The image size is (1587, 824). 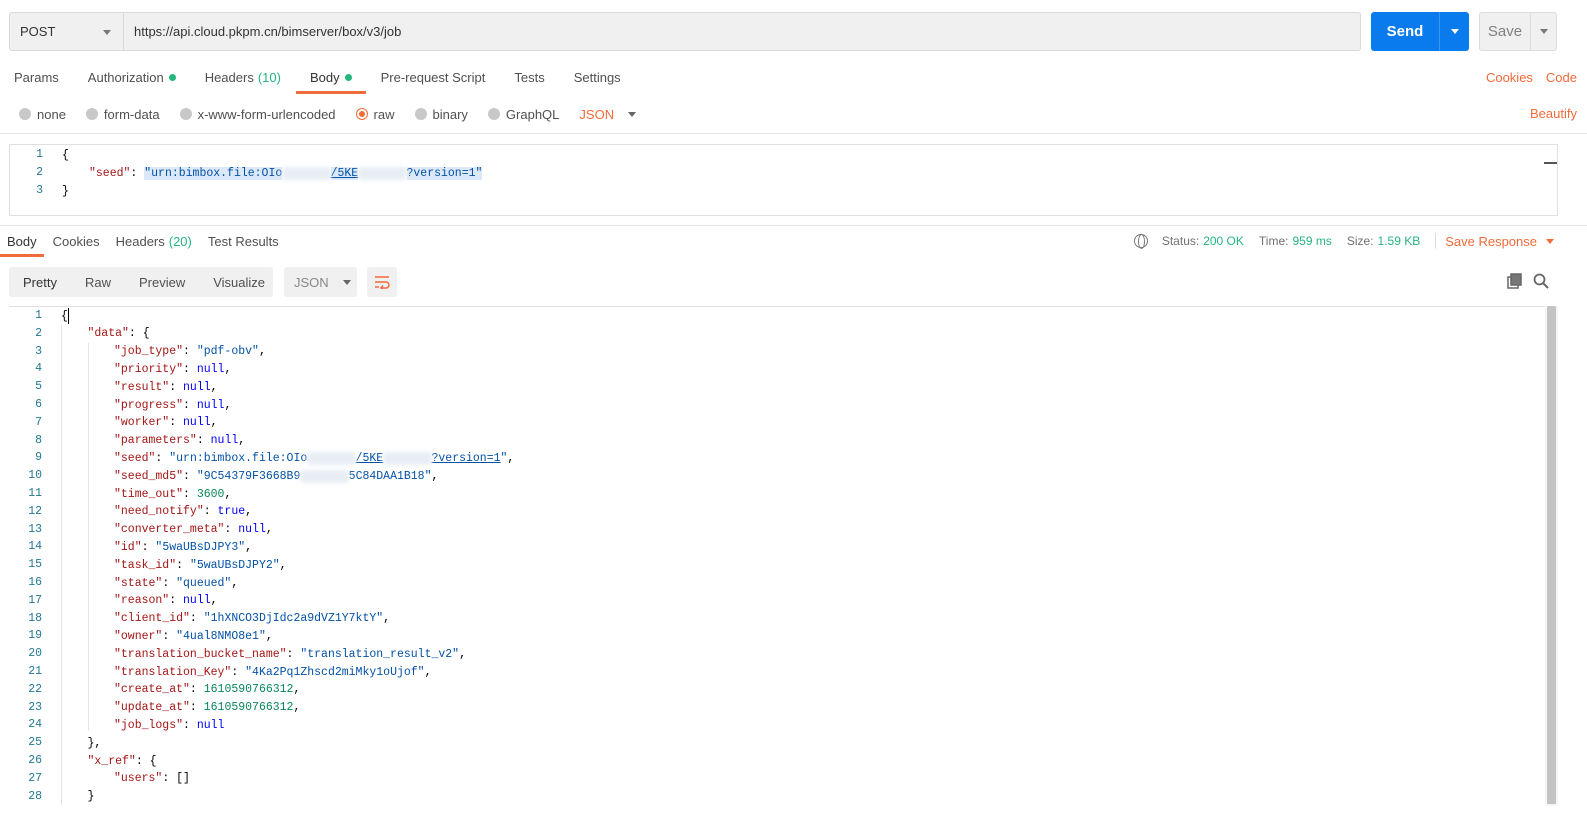 I want to click on tab-prerequest-script: Pre-request Script, so click(x=433, y=77).